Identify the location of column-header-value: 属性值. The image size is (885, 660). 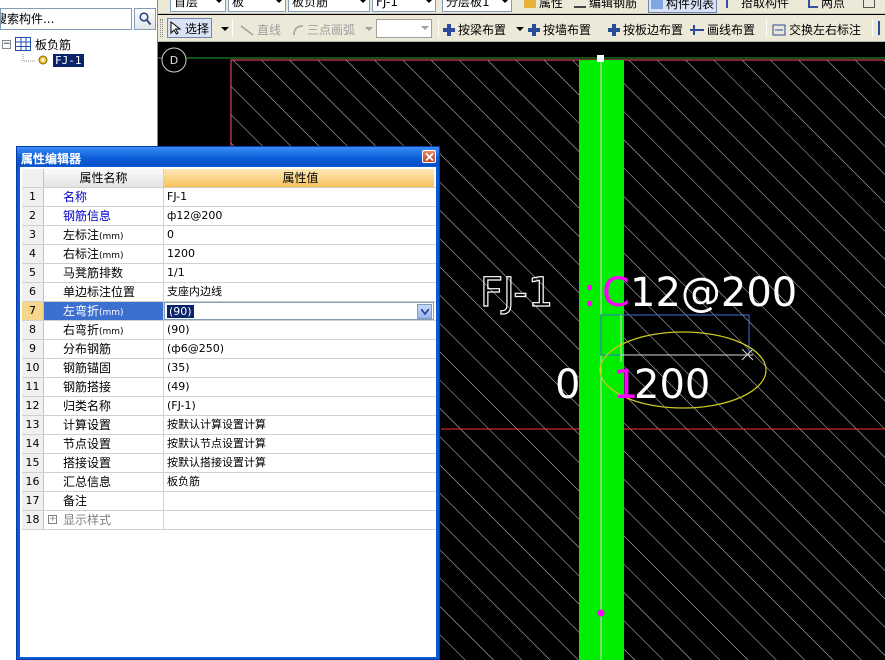
(299, 178).